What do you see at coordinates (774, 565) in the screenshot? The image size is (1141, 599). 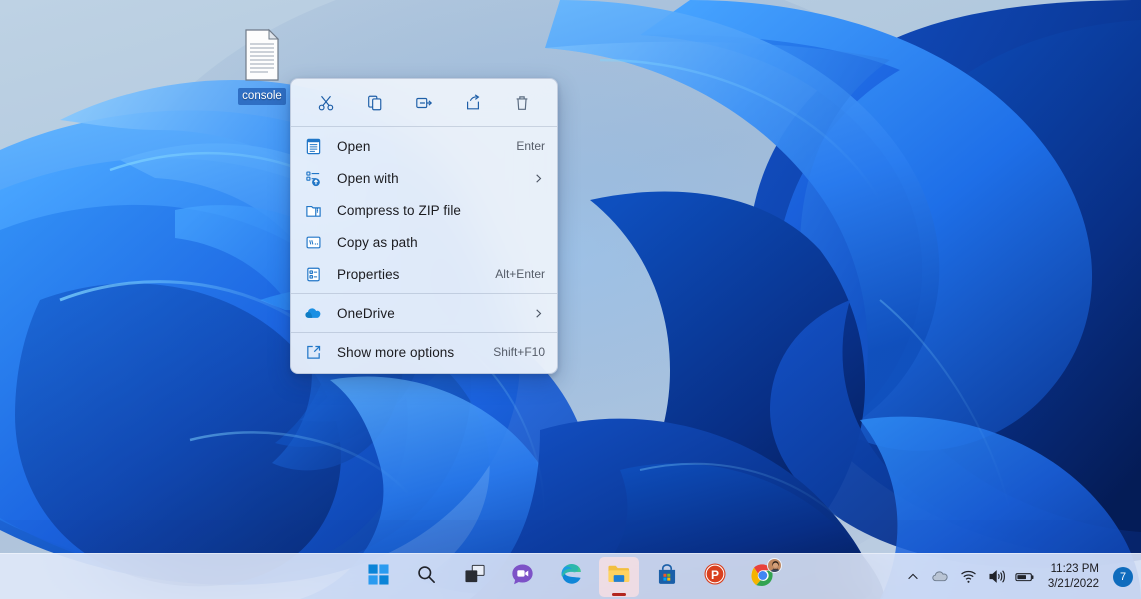 I see `avatar` at bounding box center [774, 565].